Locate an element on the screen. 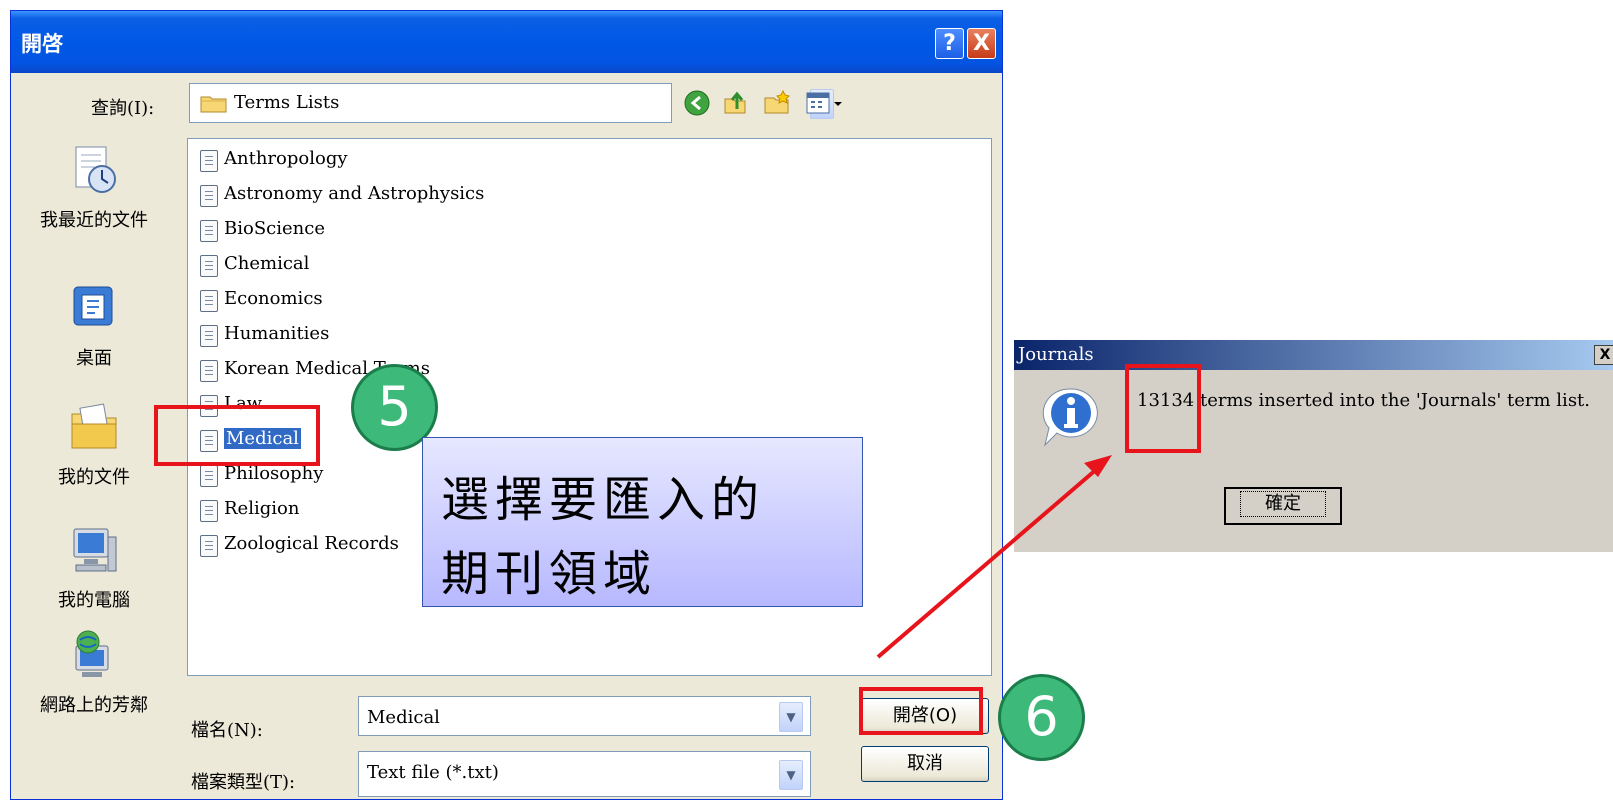 This screenshot has width=1613, height=811. look-in-label: 查詢(I): is located at coordinates (123, 108).